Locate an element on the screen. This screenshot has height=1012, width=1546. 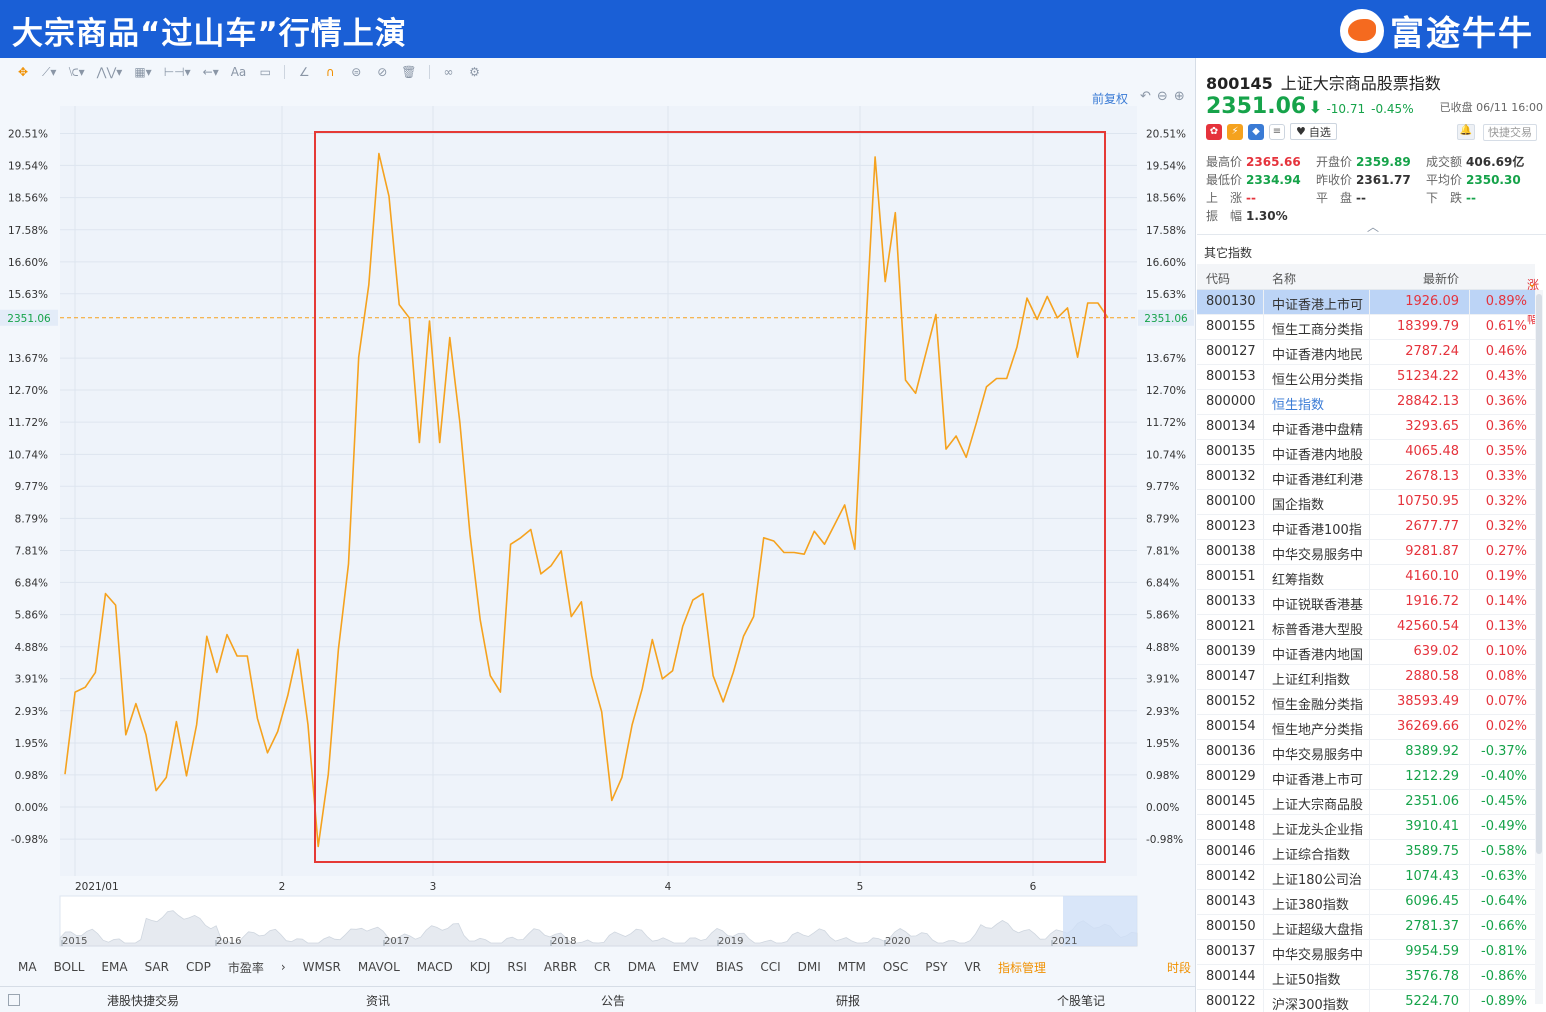
row-code: 800144 is located at coordinates (1231, 976).